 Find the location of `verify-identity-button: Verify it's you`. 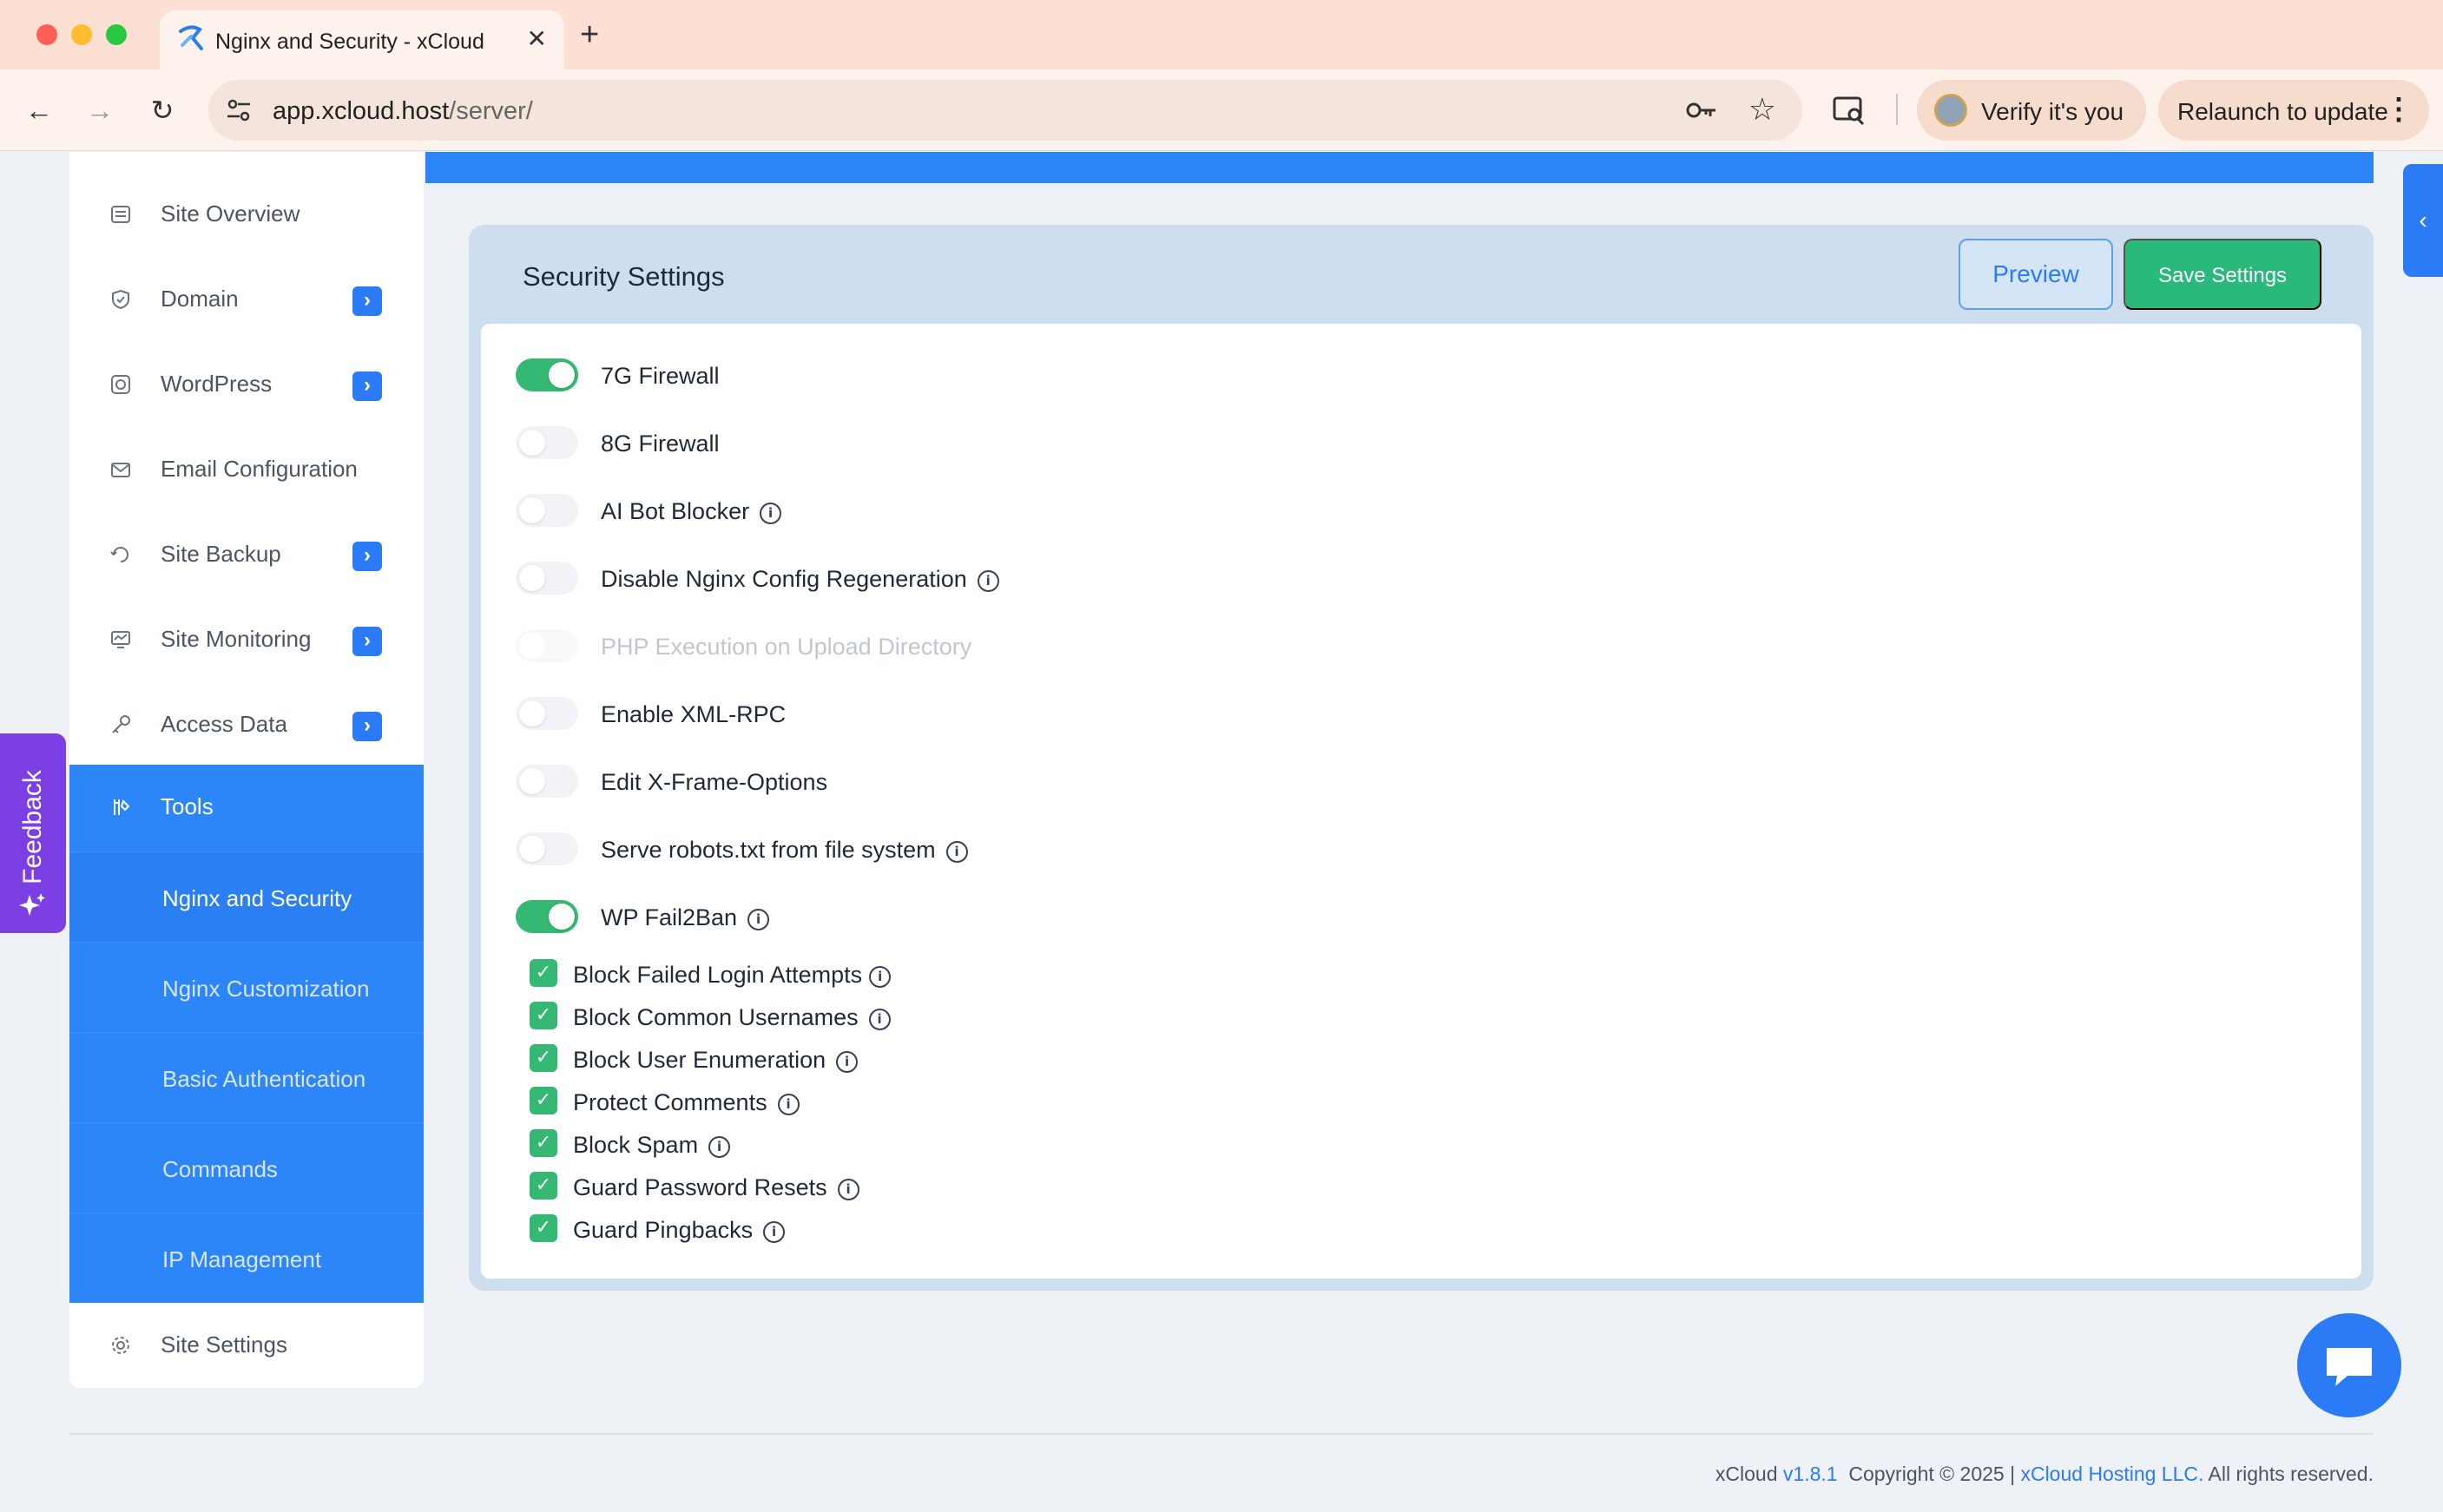

verify-identity-button: Verify it's you is located at coordinates (2031, 110).